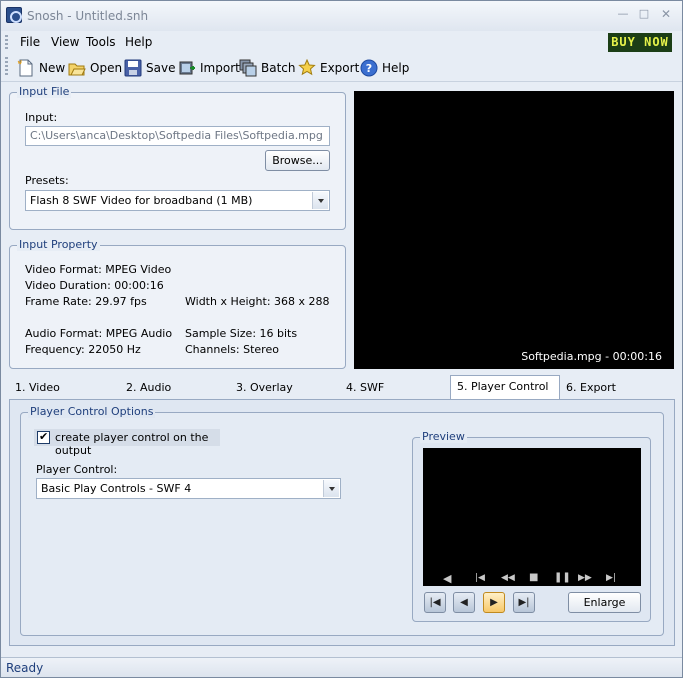 Image resolution: width=683 pixels, height=678 pixels. What do you see at coordinates (220, 68) in the screenshot?
I see `import-label: Import` at bounding box center [220, 68].